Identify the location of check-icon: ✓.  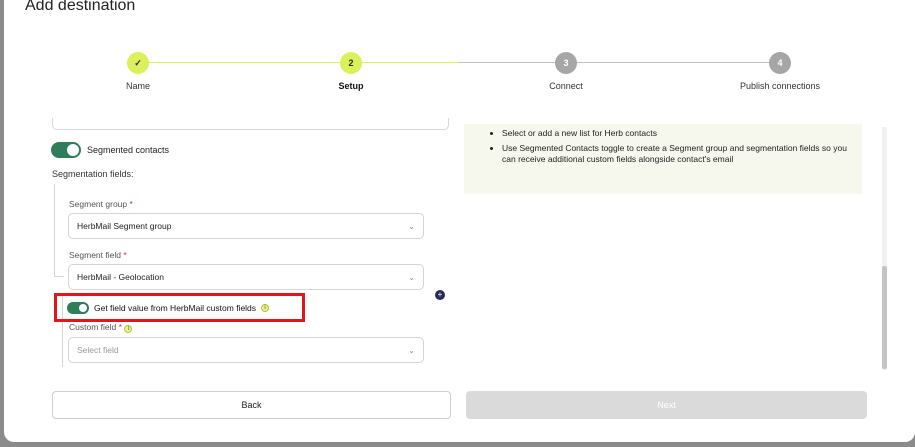
(138, 62).